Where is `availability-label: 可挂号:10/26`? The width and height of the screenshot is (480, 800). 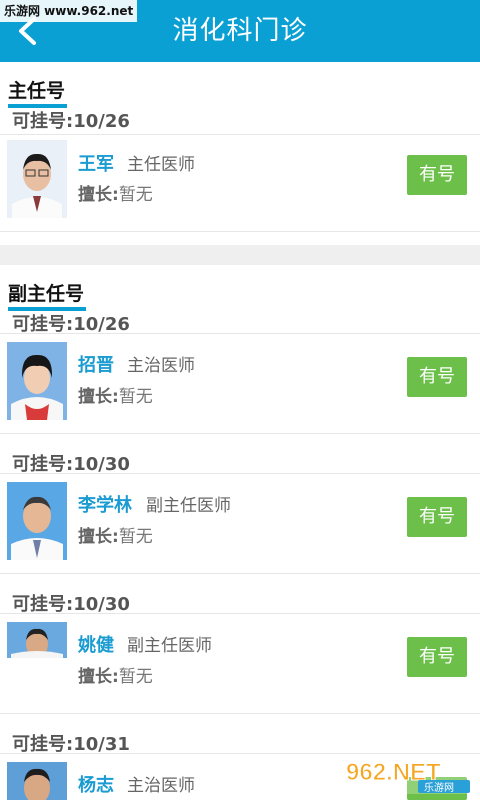 availability-label: 可挂号:10/26 is located at coordinates (71, 121).